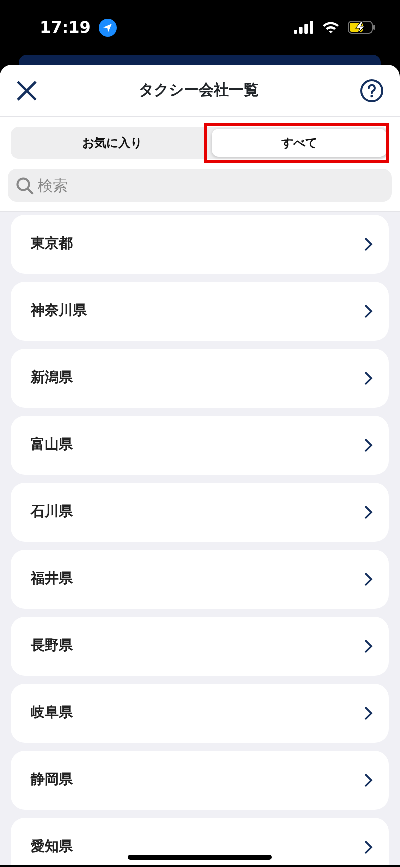 The height and width of the screenshot is (867, 400). Describe the element at coordinates (200, 646) in the screenshot. I see `prefecture-row: 長野県` at that location.